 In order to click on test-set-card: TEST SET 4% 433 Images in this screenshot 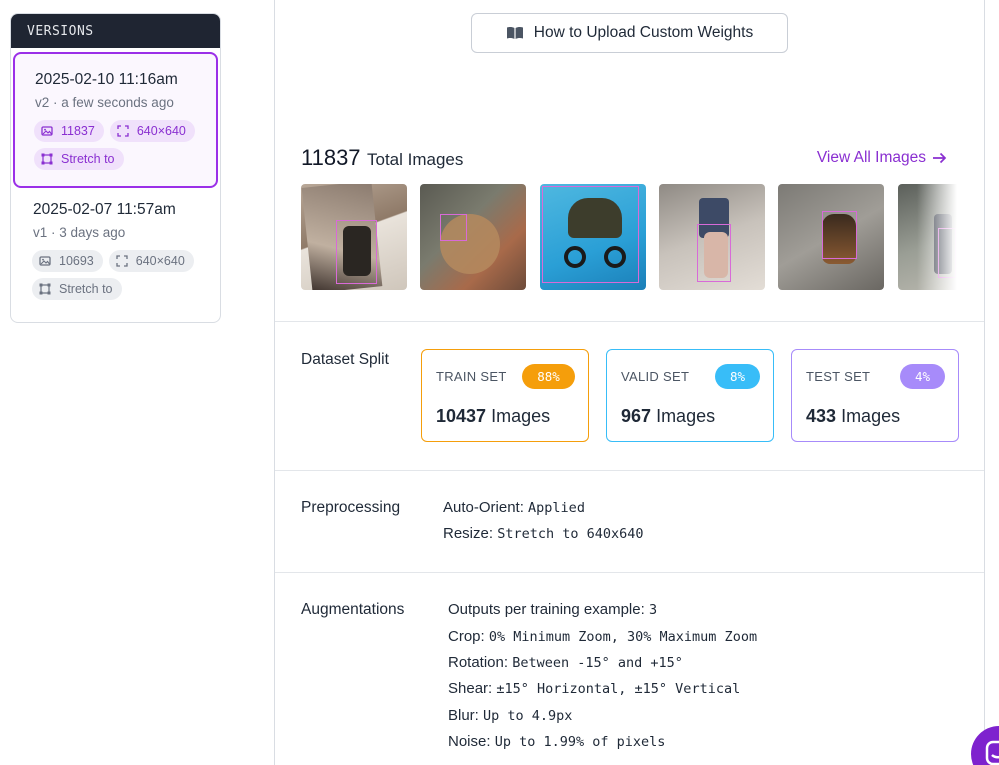, I will do `click(875, 395)`.